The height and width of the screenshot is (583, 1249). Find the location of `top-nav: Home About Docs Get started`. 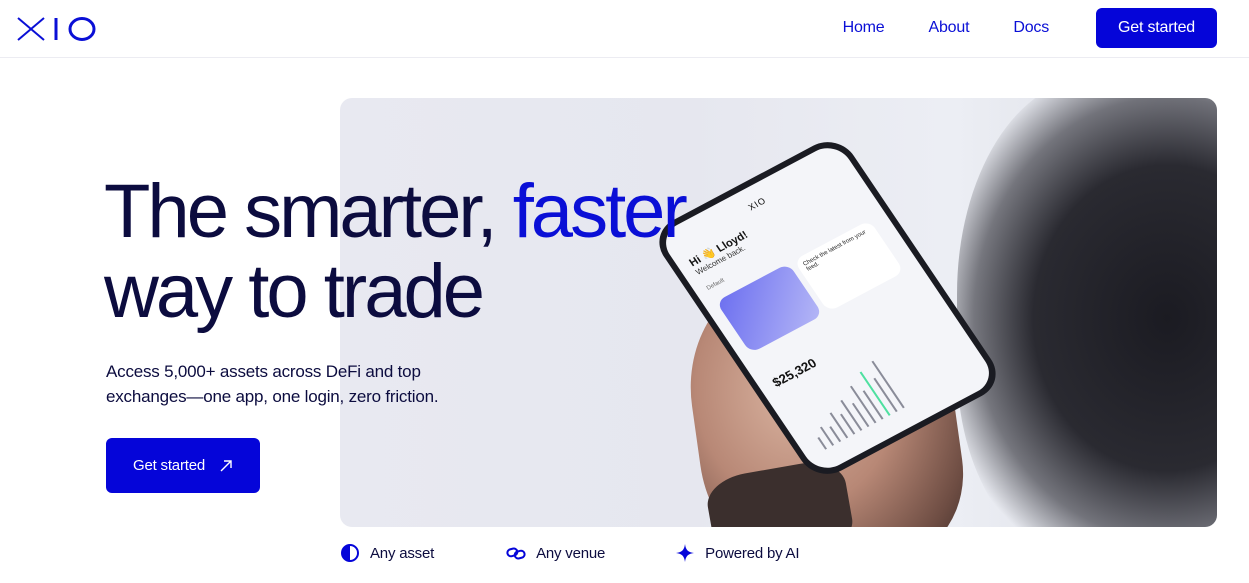

top-nav: Home About Docs Get started is located at coordinates (624, 29).